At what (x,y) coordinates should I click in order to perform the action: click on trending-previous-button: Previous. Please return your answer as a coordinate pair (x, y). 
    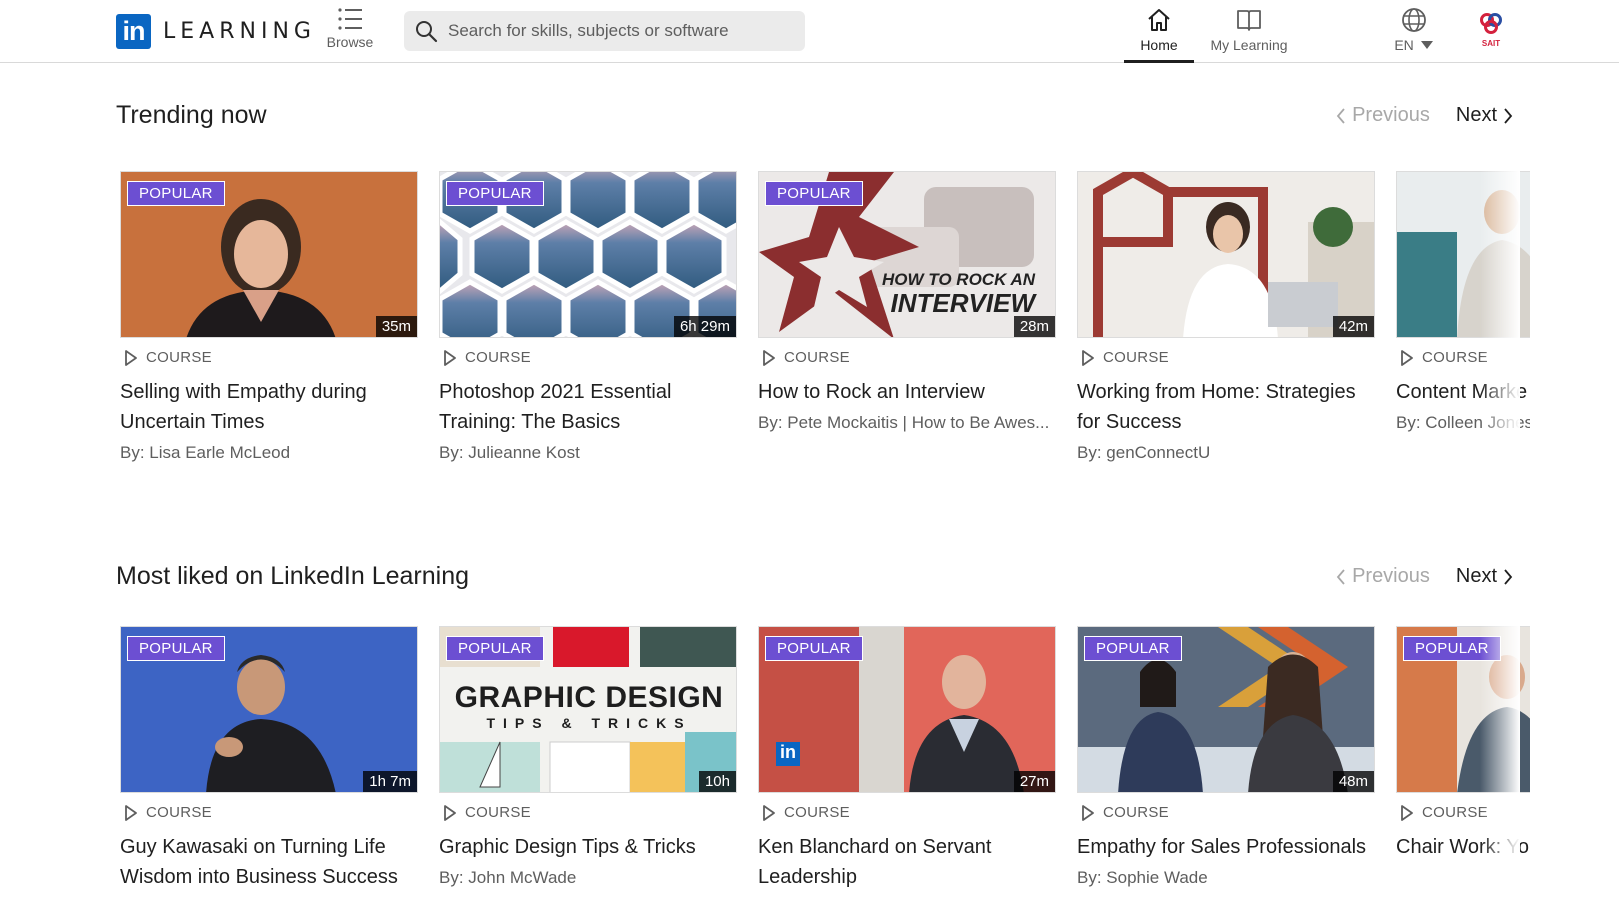
    Looking at the image, I should click on (1380, 115).